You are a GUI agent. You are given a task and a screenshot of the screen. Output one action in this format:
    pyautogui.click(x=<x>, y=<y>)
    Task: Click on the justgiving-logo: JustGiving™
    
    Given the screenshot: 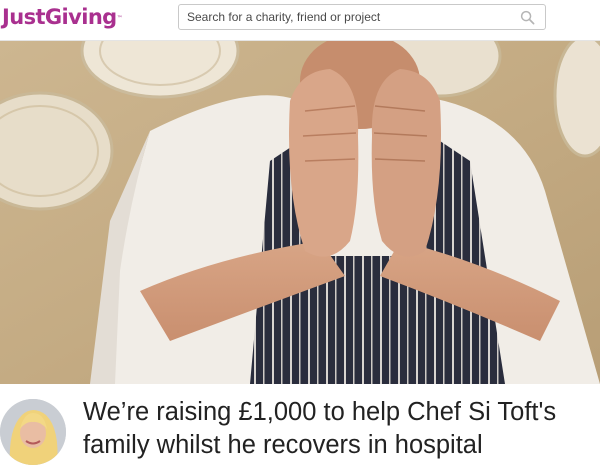 What is the action you would take?
    pyautogui.click(x=62, y=17)
    